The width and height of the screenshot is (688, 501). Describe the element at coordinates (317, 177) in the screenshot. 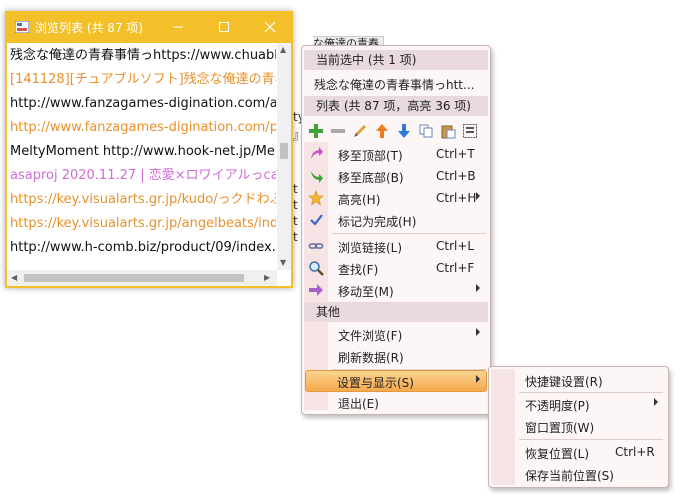

I see `to-bottom-icon` at that location.